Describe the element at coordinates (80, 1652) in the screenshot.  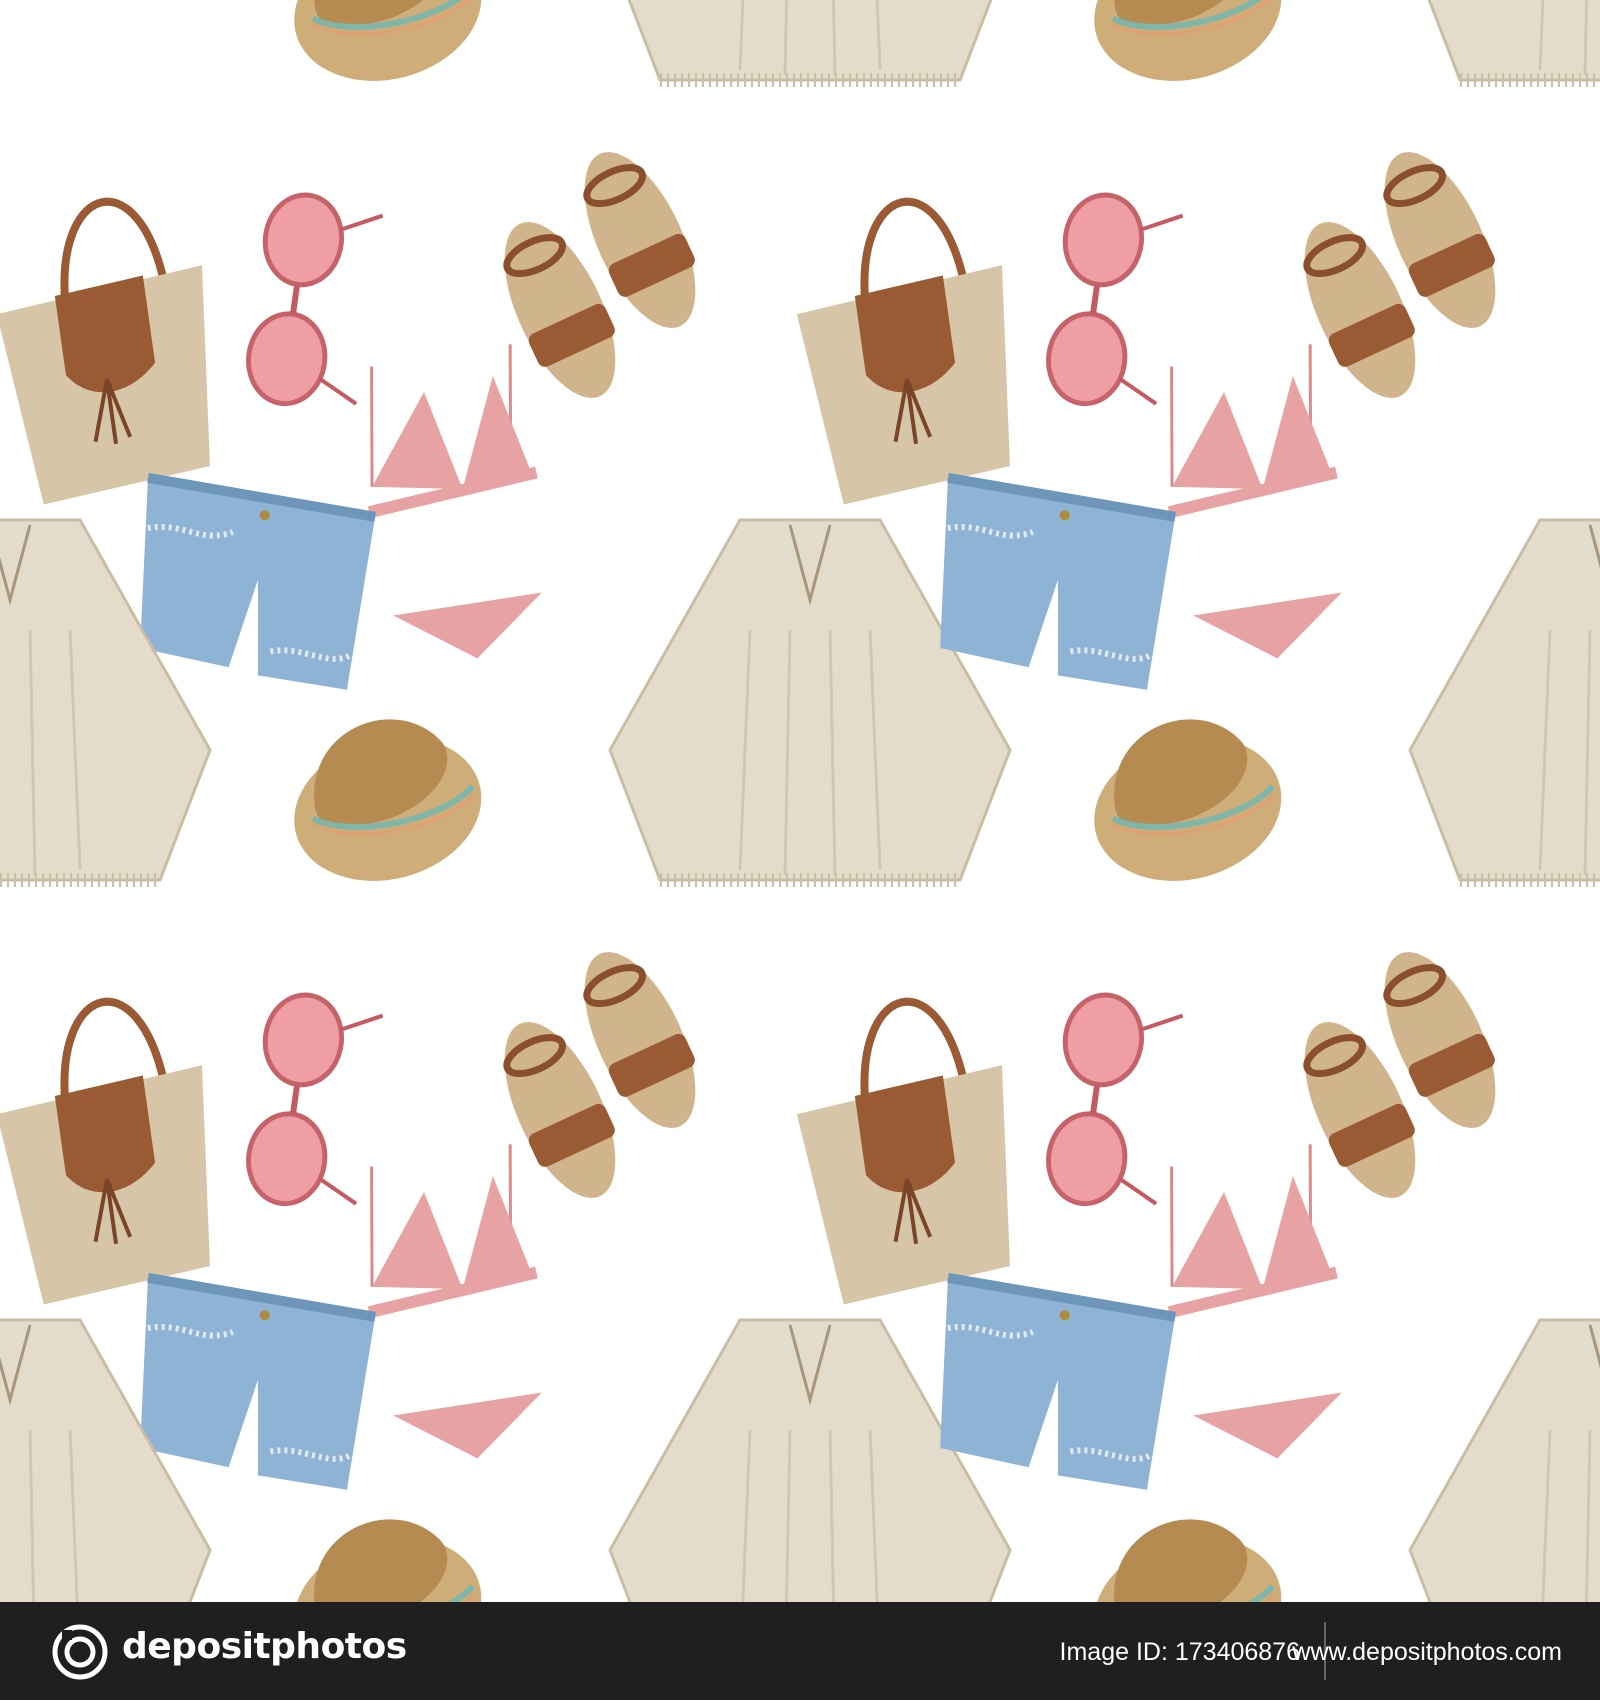
I see `depositphotos-logo-icon` at that location.